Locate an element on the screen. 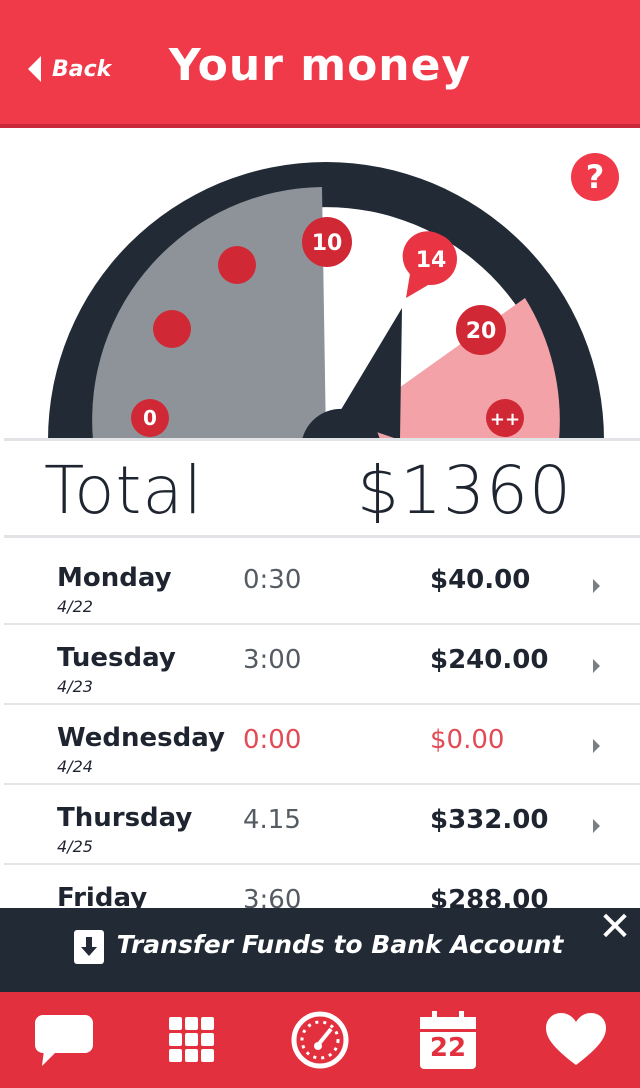 The image size is (640, 1088). help-icon: ? is located at coordinates (595, 177).